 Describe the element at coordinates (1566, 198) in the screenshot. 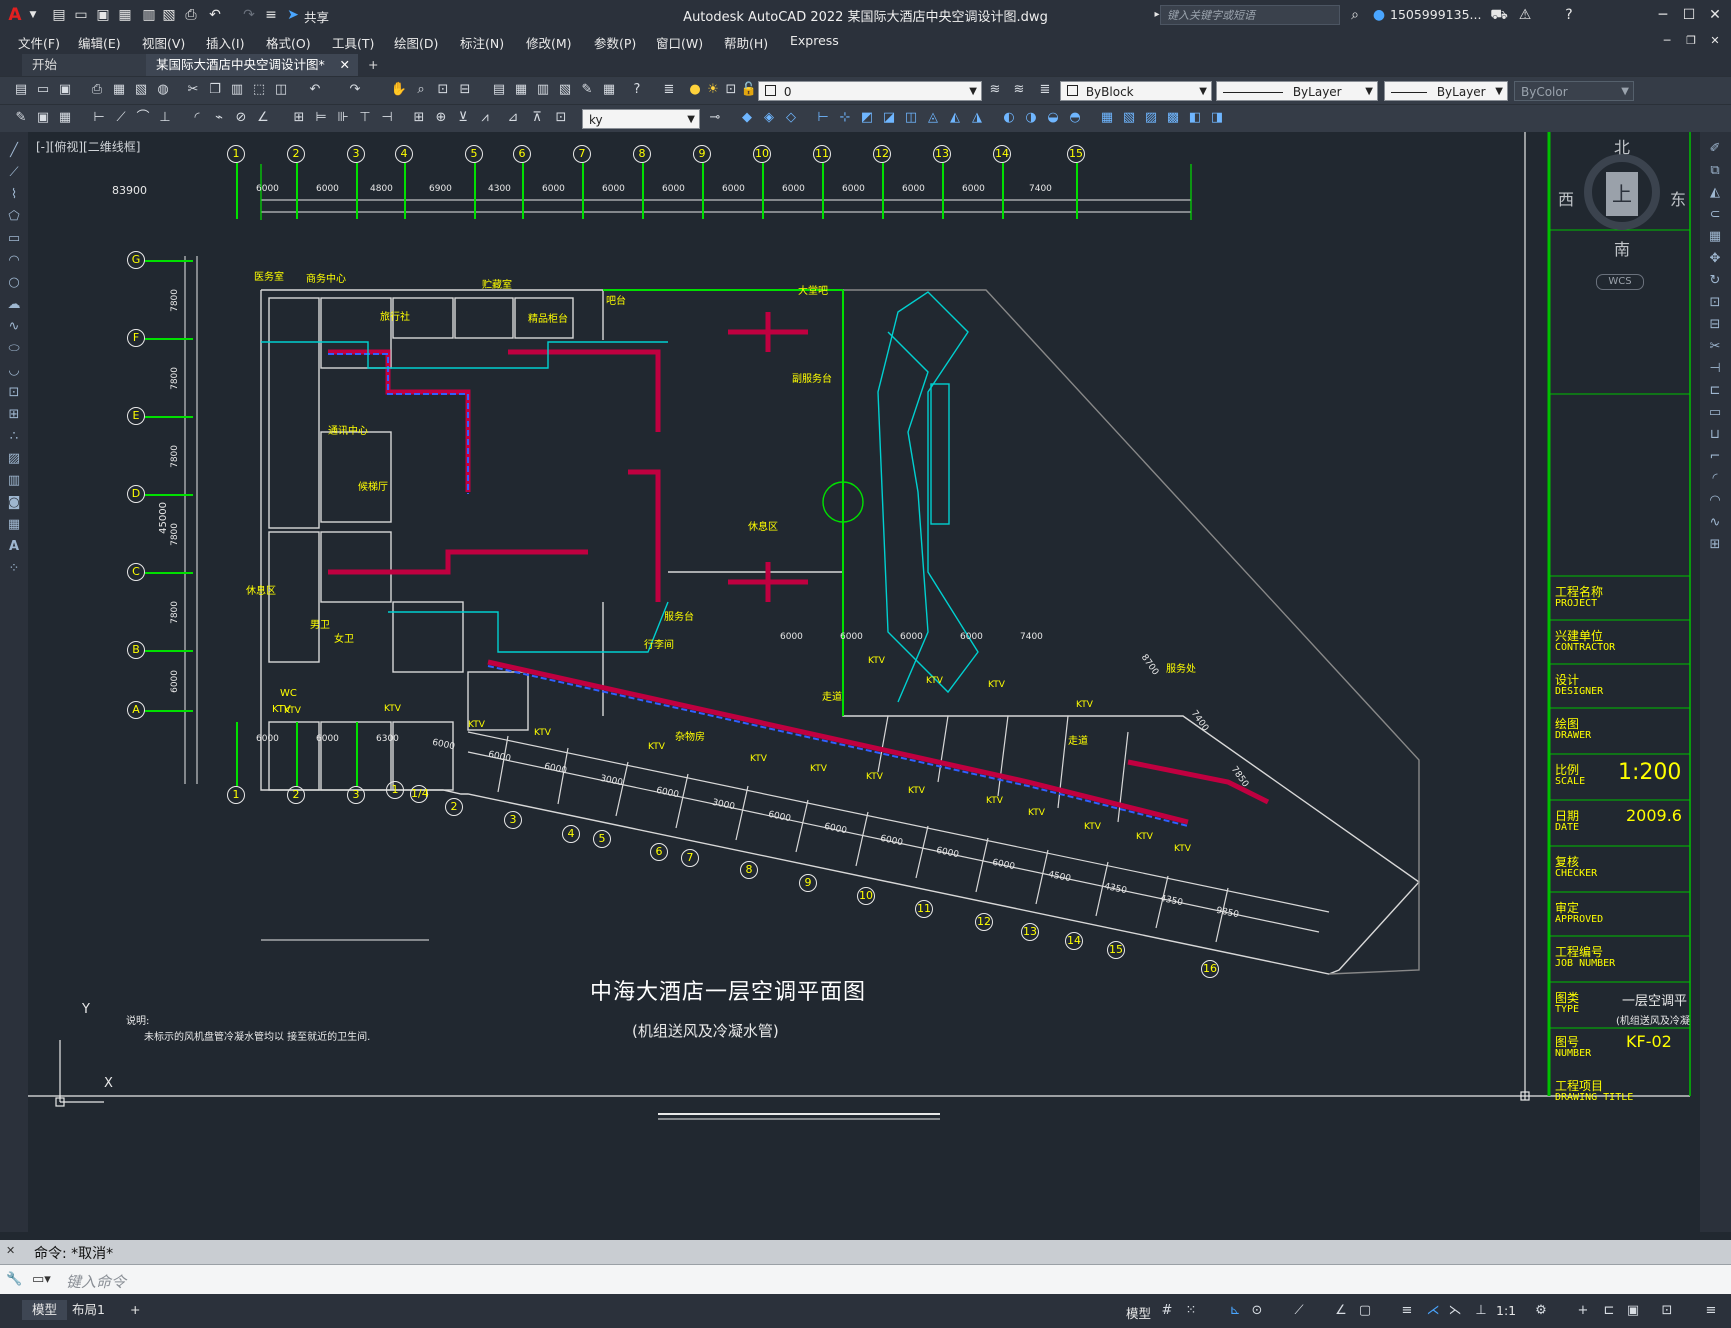

I see `viewcube-west: 西` at that location.